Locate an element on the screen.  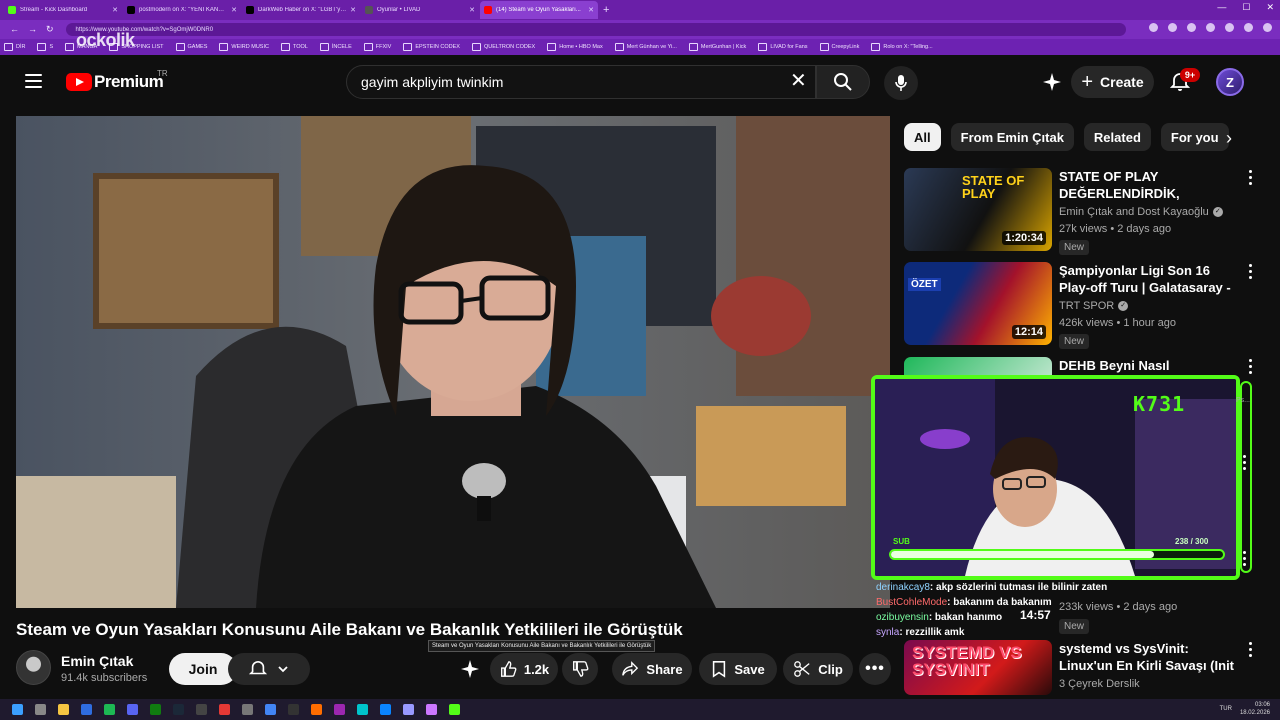
search-input: gayim akpliyim twinkim is located at coordinates (581, 82).